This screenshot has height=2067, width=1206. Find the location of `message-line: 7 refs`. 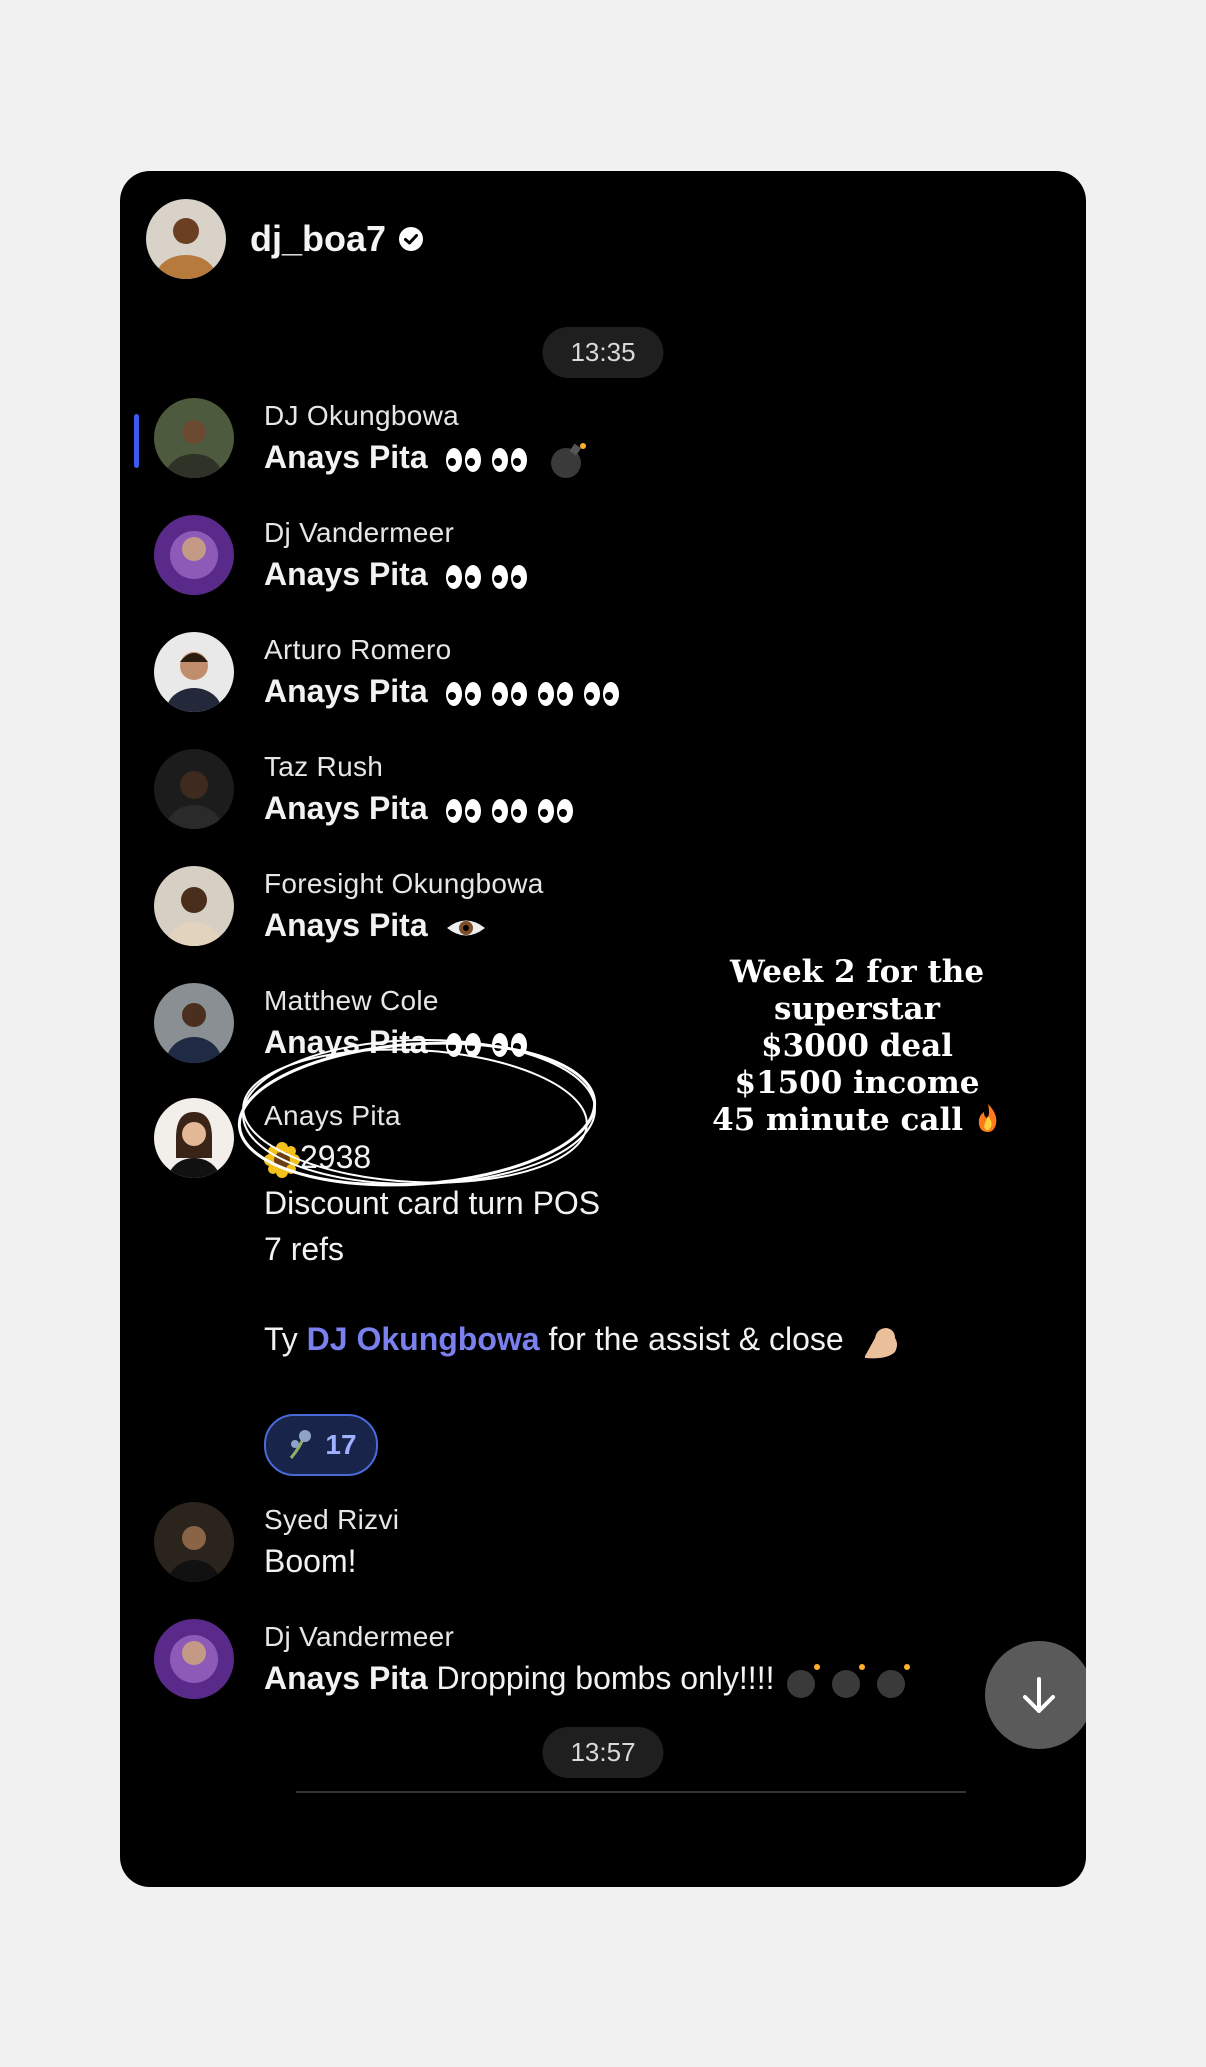

message-line: 7 refs is located at coordinates (304, 1249).